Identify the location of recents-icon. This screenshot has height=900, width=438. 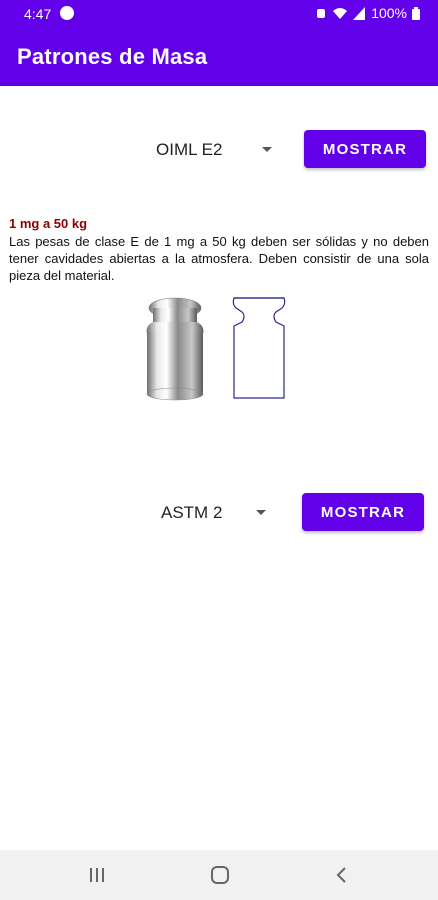
(97, 875).